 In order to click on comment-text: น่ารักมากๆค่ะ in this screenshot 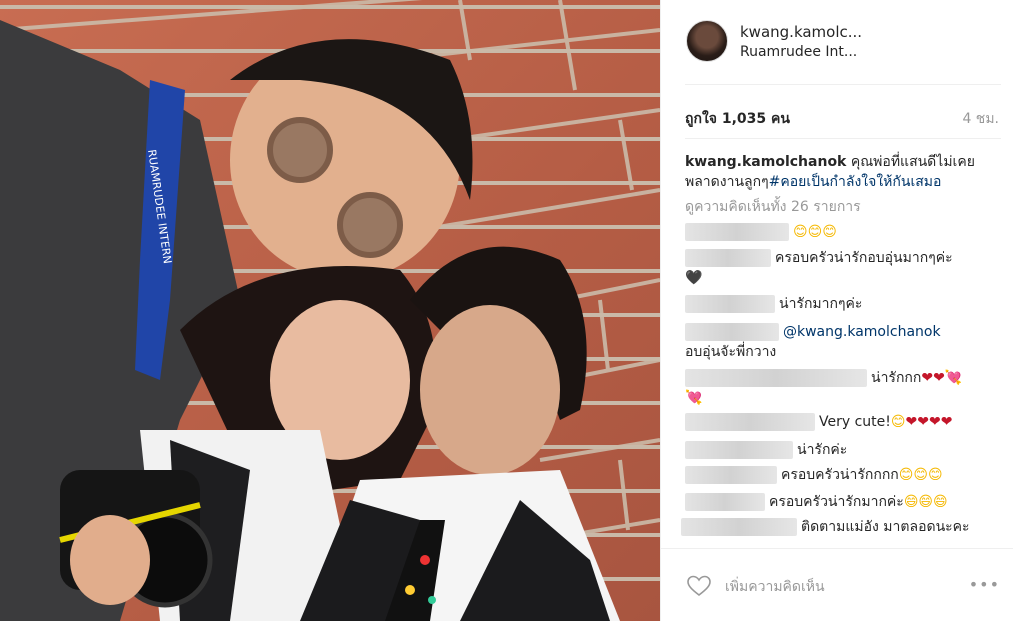, I will do `click(821, 304)`.